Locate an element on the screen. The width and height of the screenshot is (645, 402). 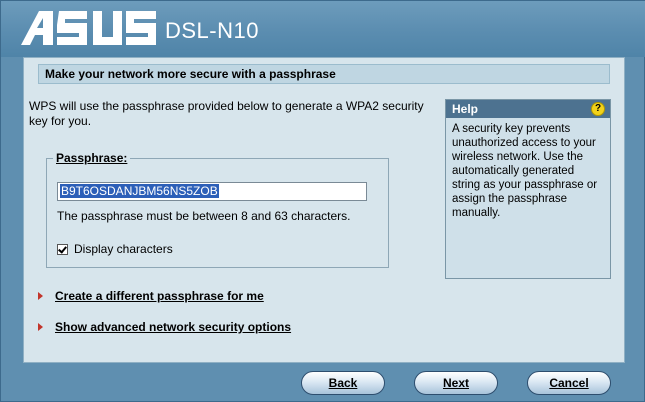
asus-logo is located at coordinates (88, 28).